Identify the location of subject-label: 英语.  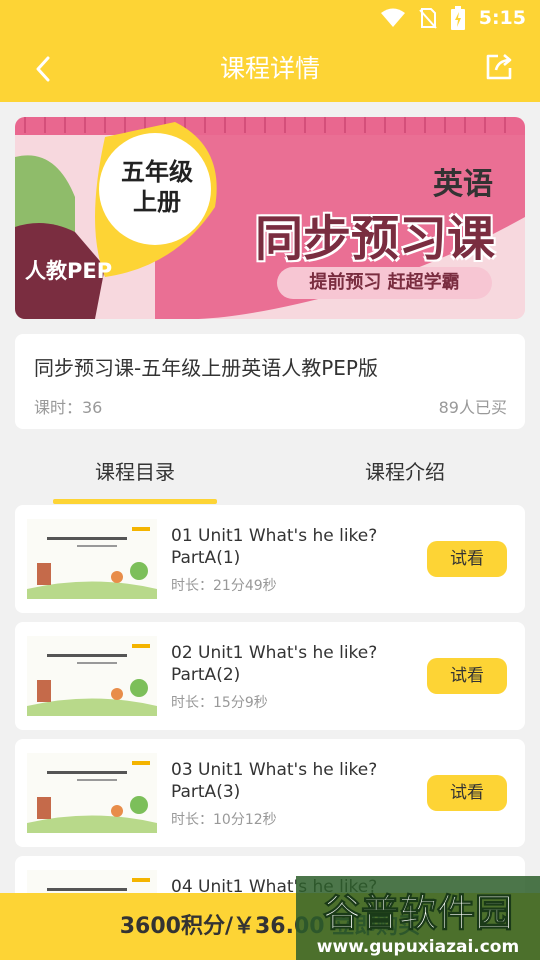
(463, 184).